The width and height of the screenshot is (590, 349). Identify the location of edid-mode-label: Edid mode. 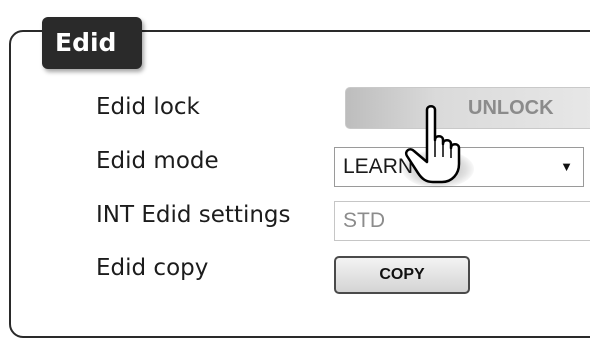
(157, 161).